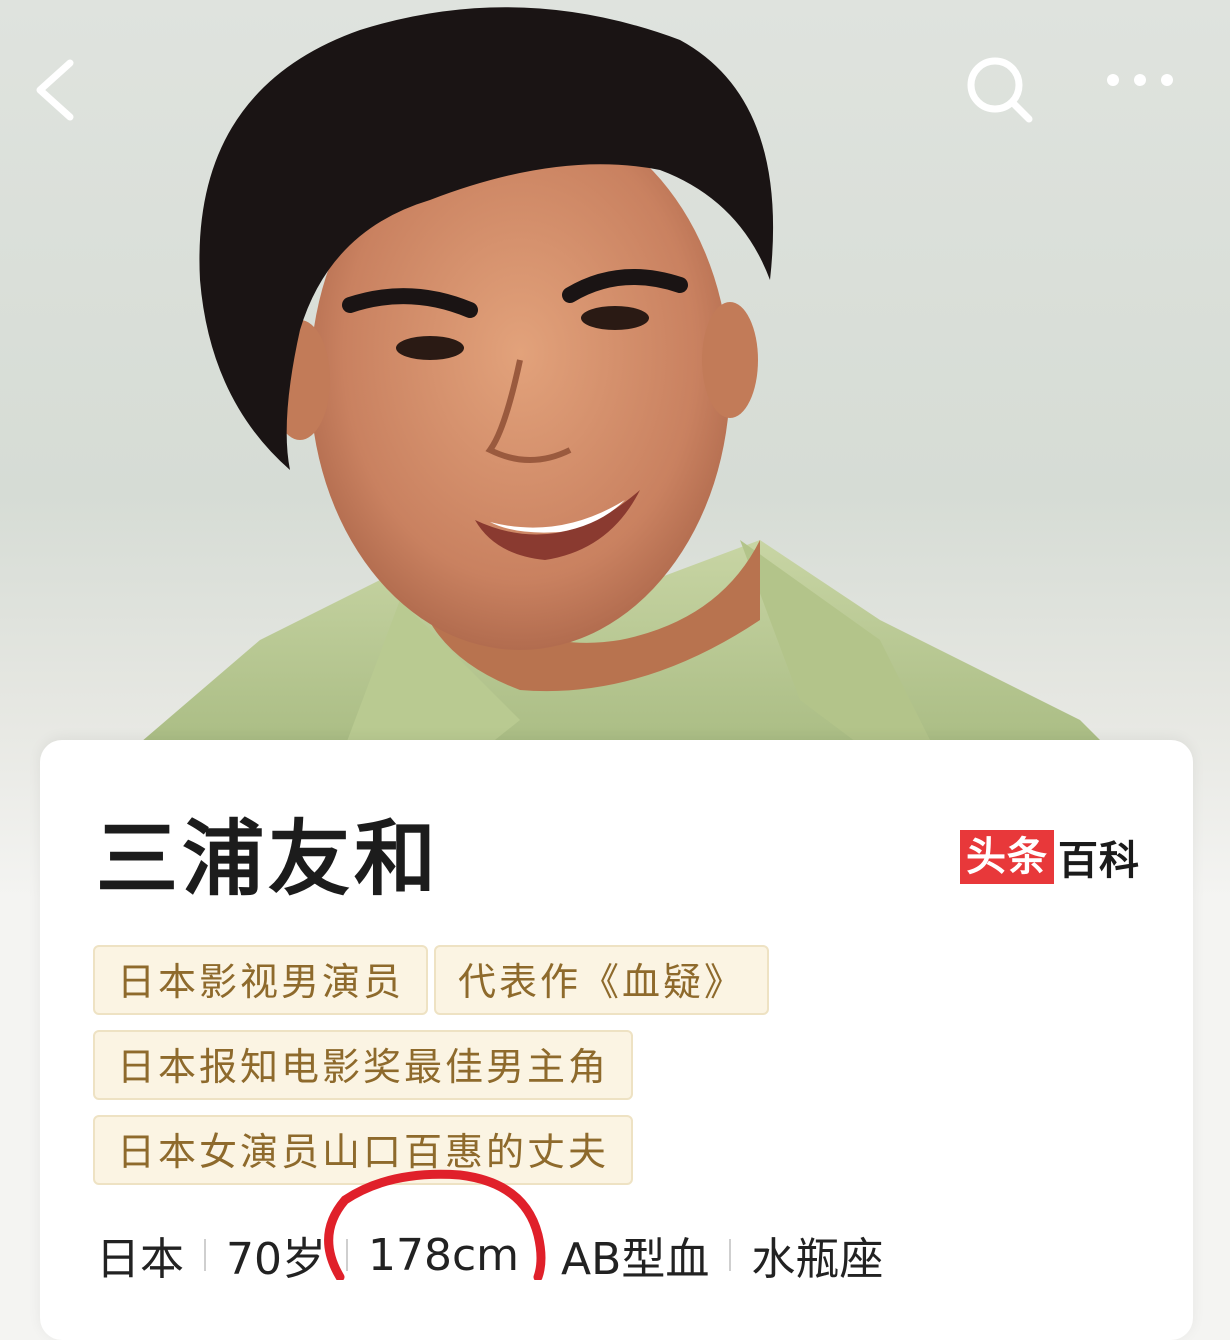 The width and height of the screenshot is (1230, 1340). Describe the element at coordinates (261, 980) in the screenshot. I see `tag-chip: 日本影视男演员` at that location.